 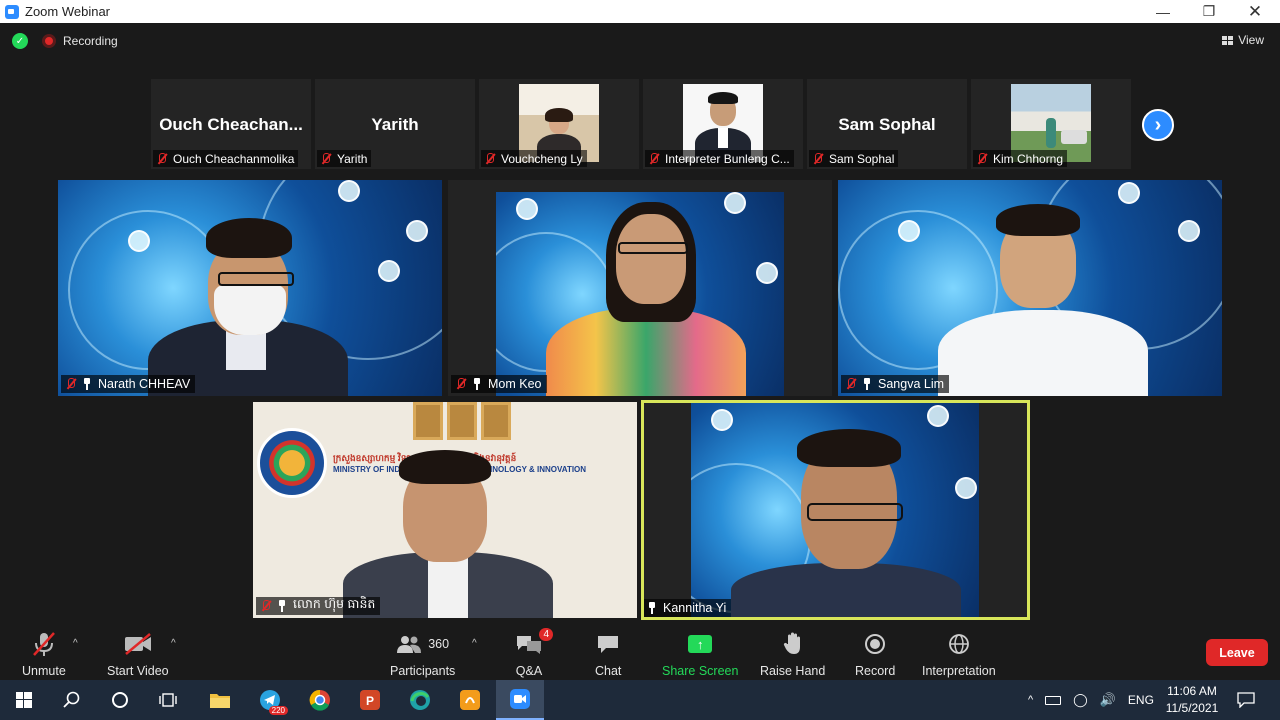 I want to click on next-page-arrow-icon: ›, so click(x=1158, y=125).